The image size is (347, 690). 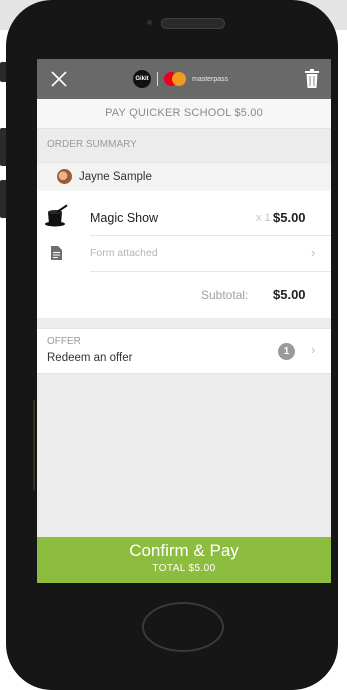 I want to click on confirm-pay-label: Confirm & Pay, so click(x=184, y=550).